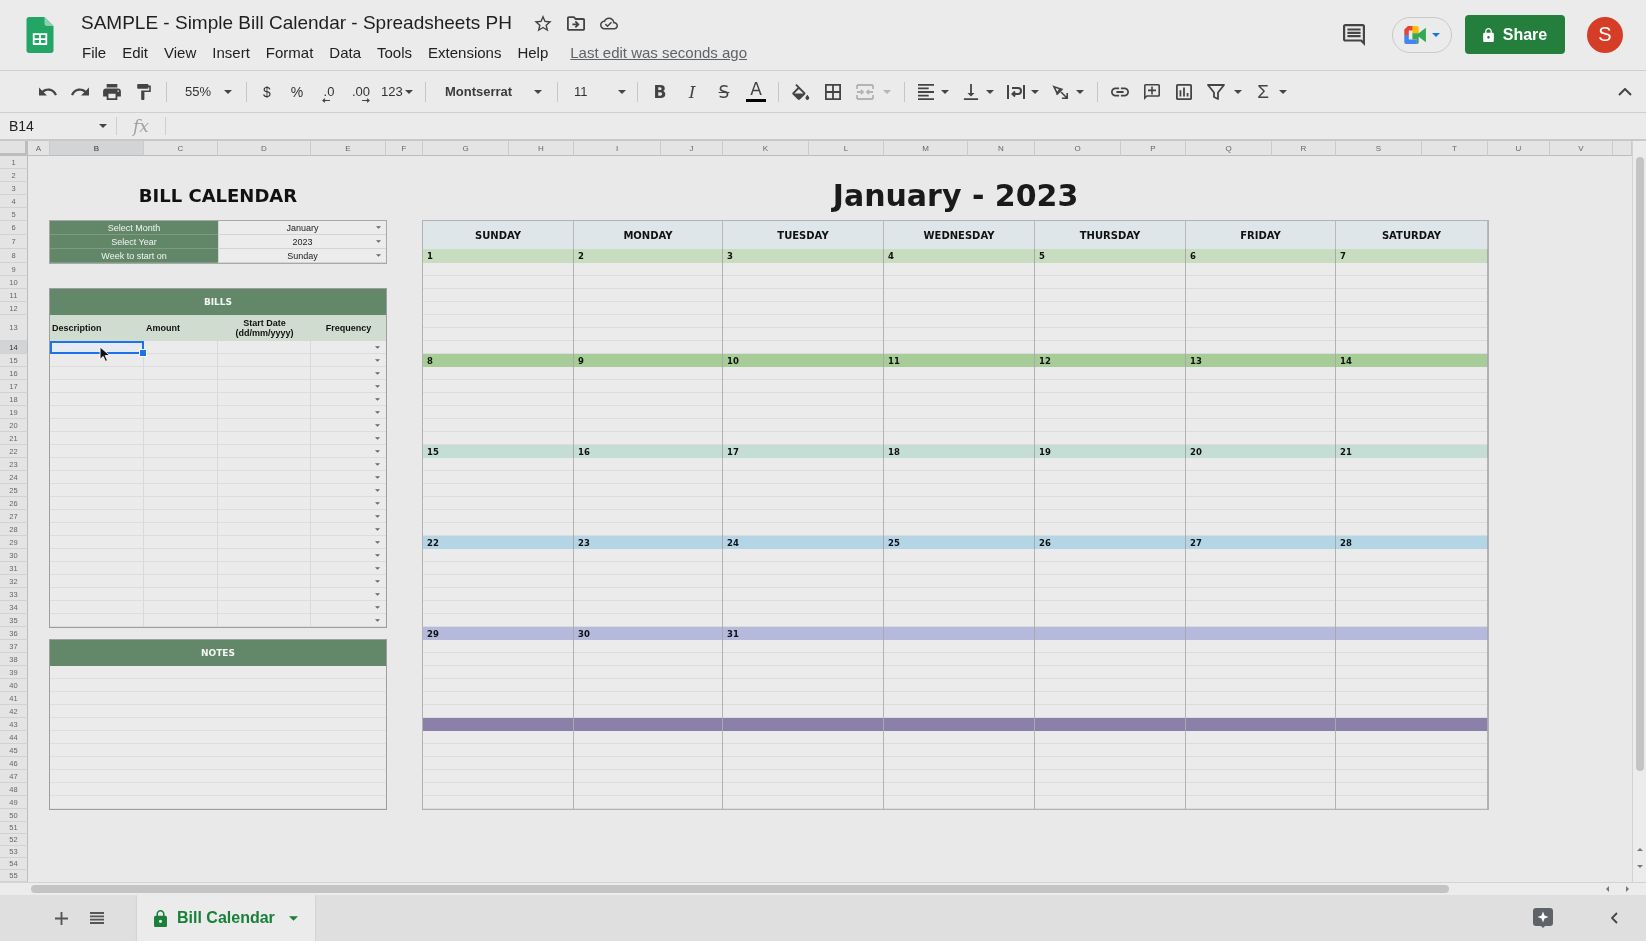 This screenshot has width=1646, height=941. Describe the element at coordinates (1627, 889) in the screenshot. I see `right-arrow-icon` at that location.